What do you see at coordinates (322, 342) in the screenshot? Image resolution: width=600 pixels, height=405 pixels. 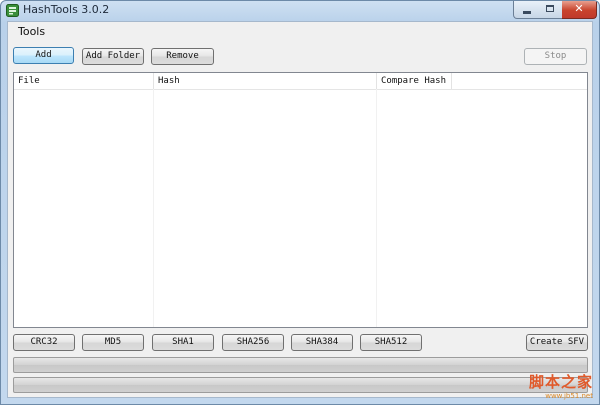 I see `sha384-button: SHA384` at bounding box center [322, 342].